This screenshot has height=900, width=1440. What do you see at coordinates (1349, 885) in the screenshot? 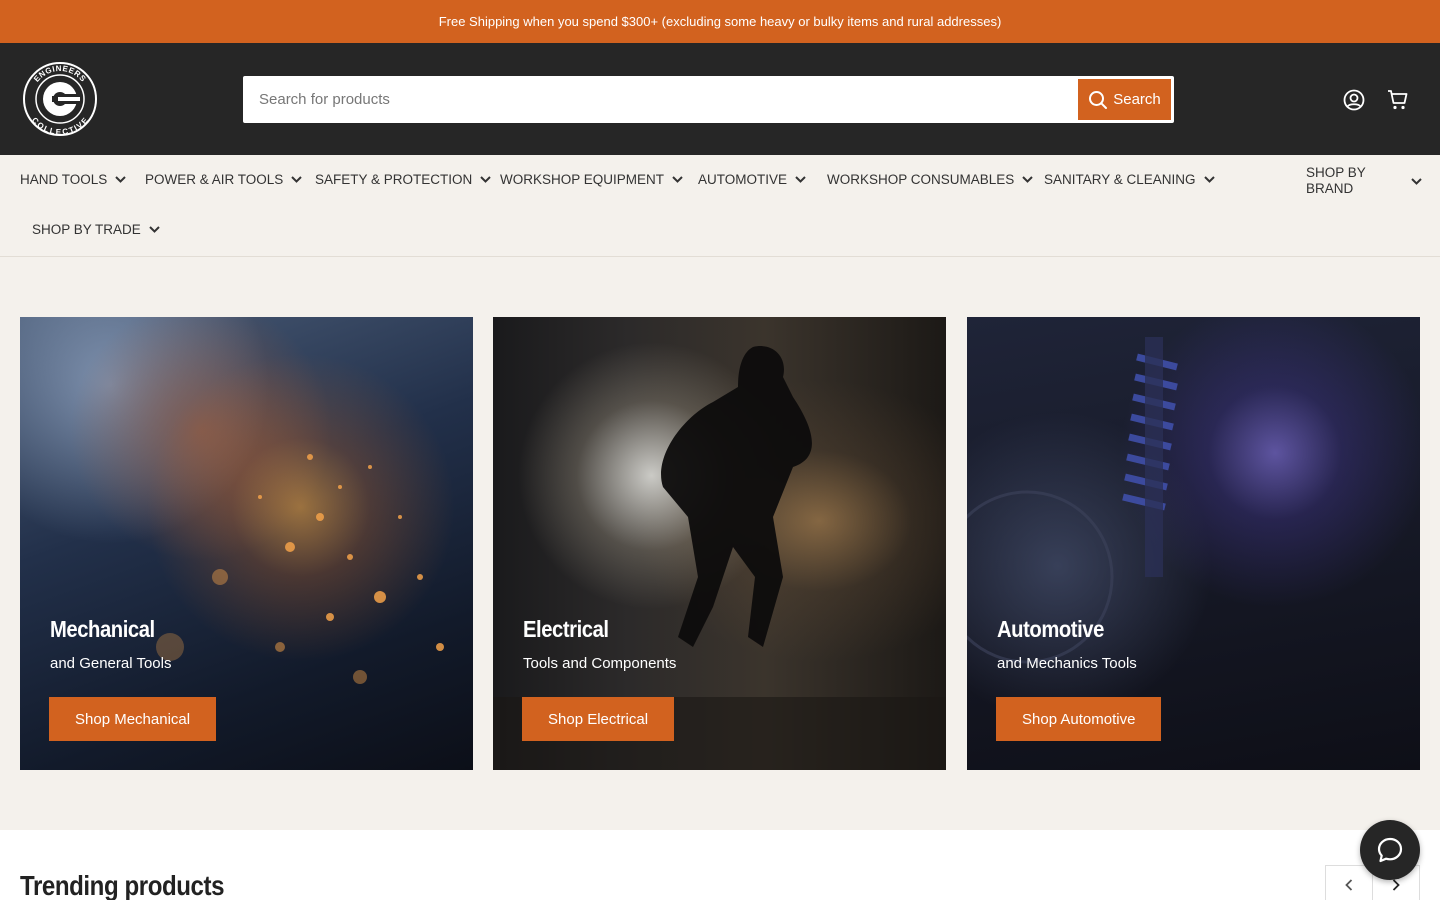
I see `chevron-left-icon` at bounding box center [1349, 885].